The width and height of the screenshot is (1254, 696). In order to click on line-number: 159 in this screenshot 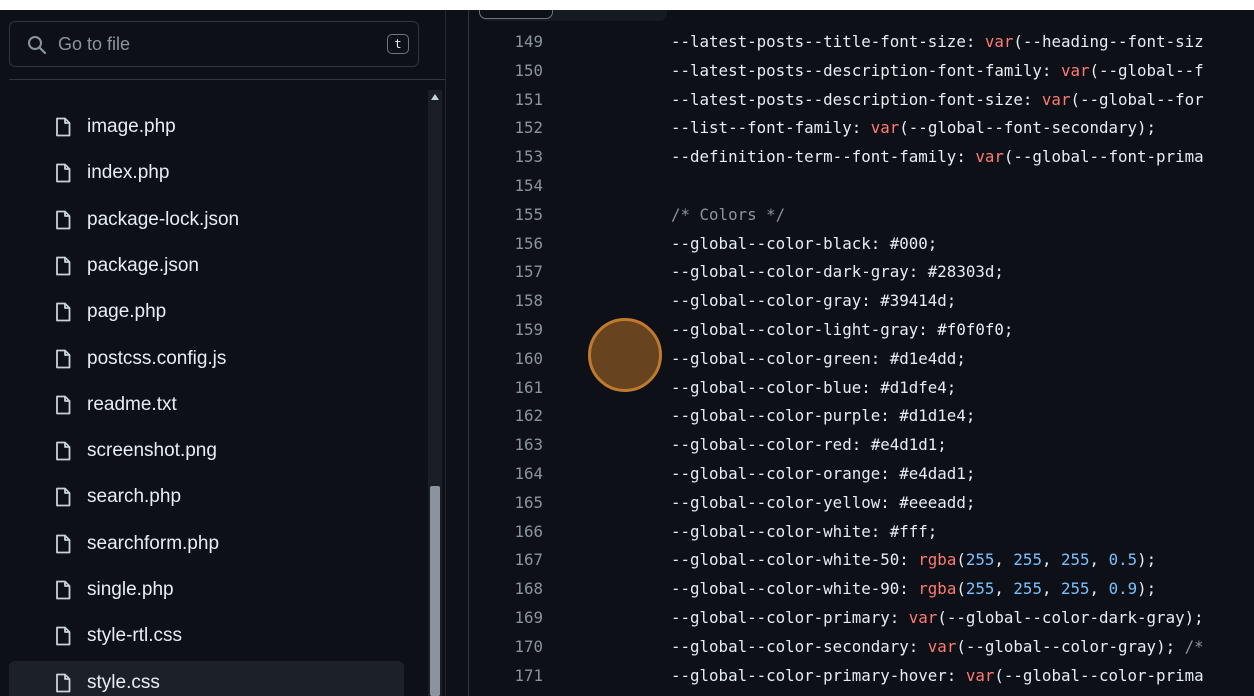, I will do `click(528, 329)`.